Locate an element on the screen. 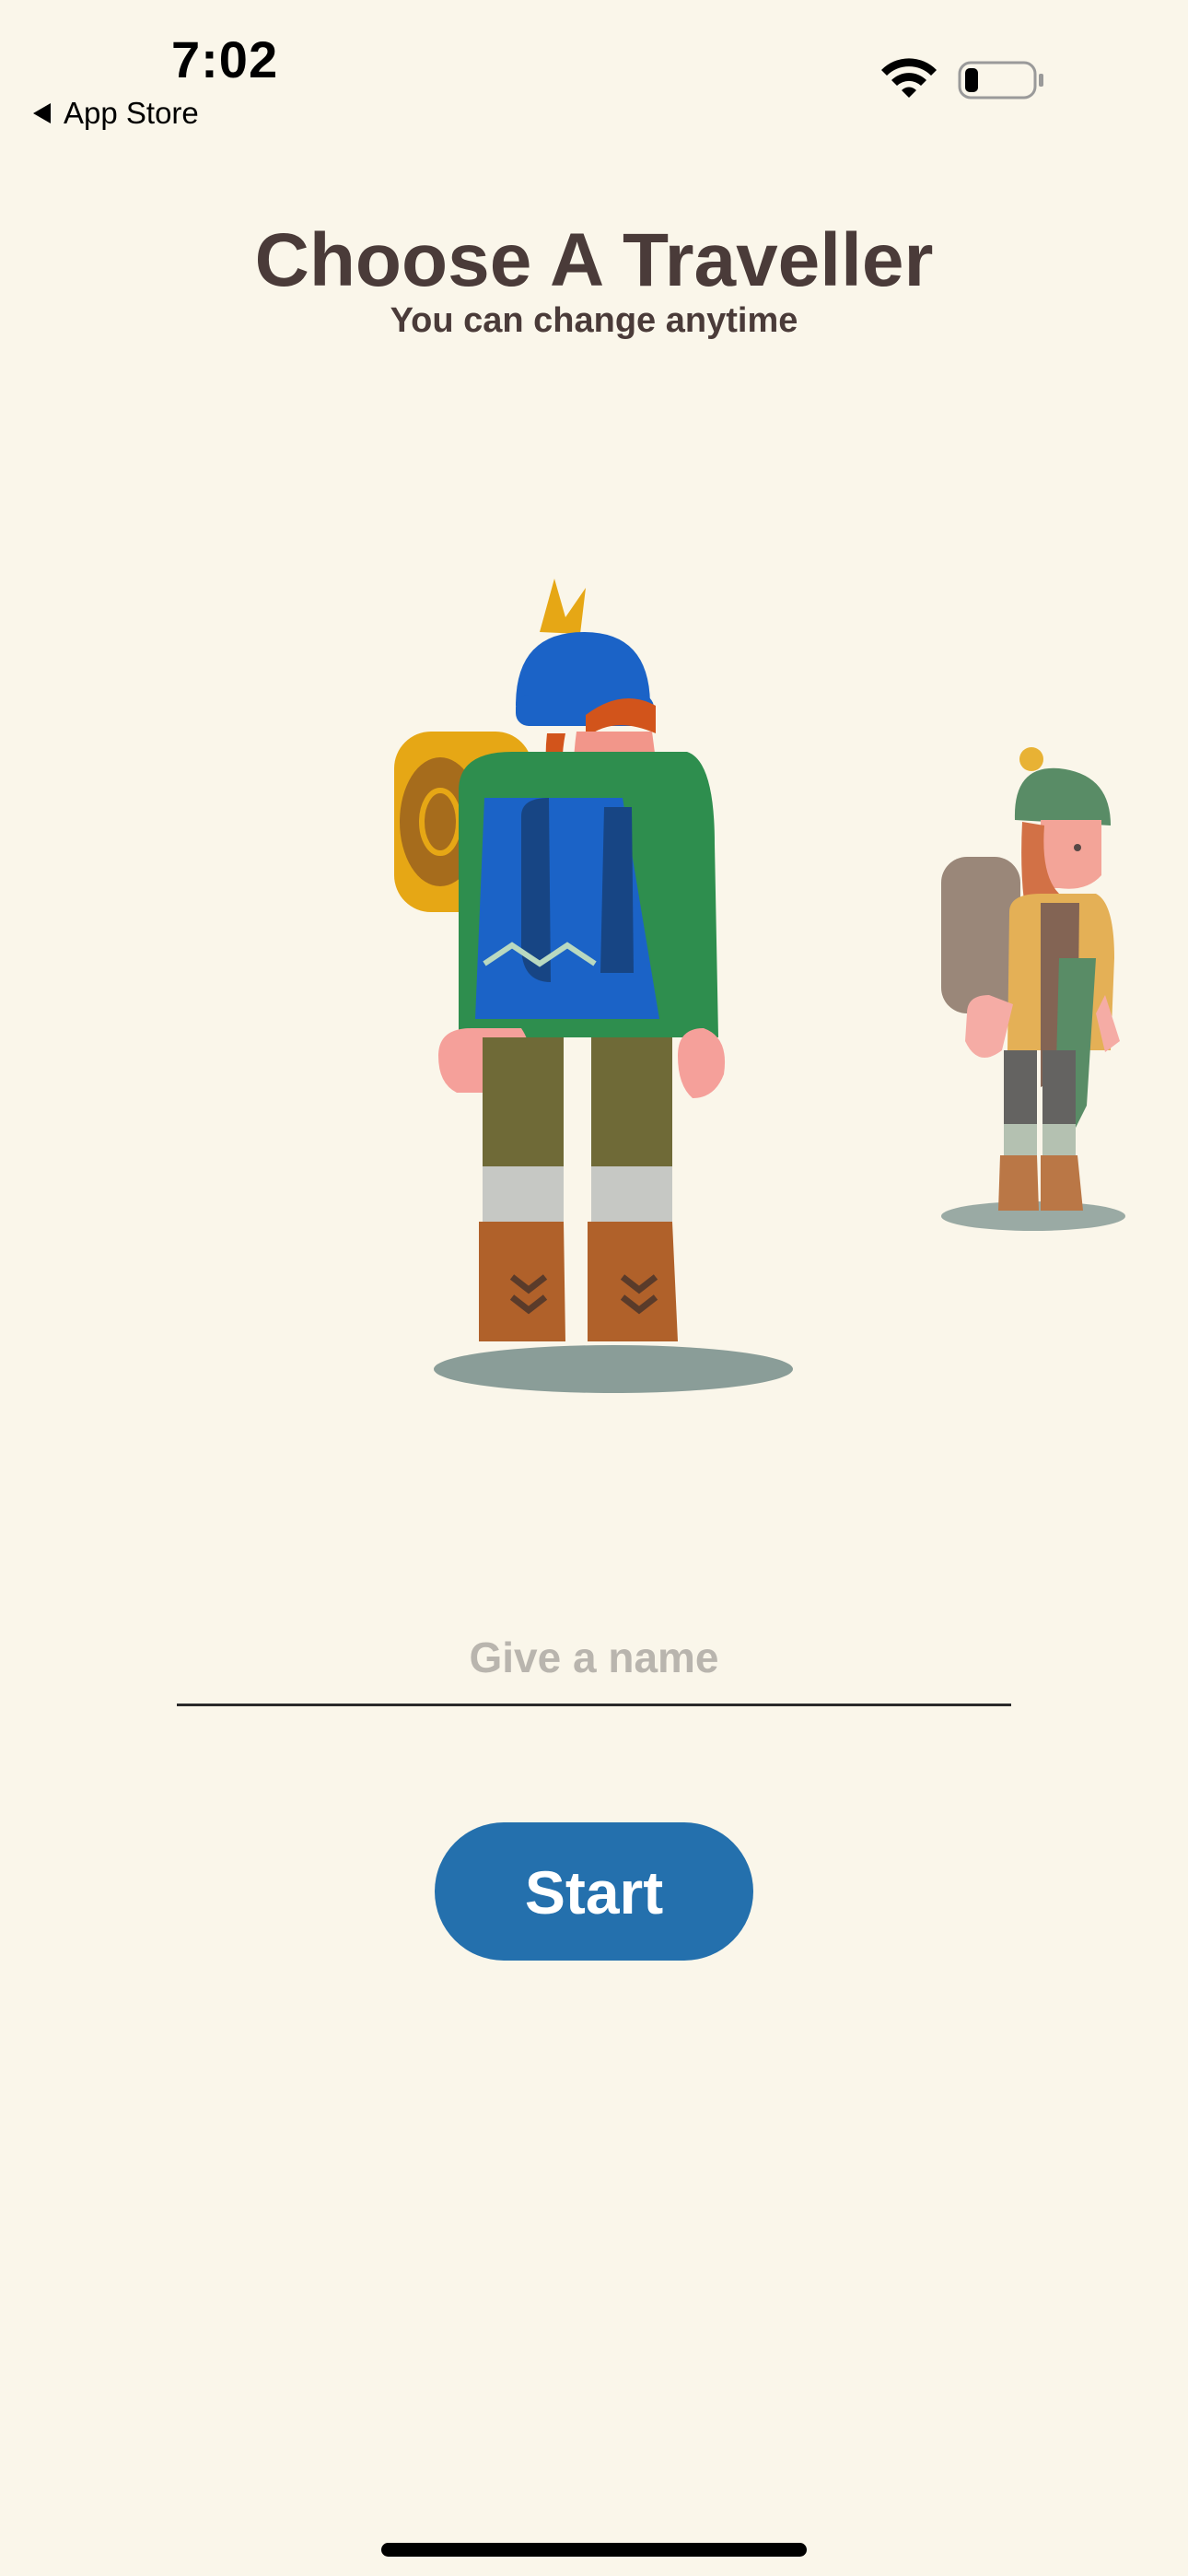 The width and height of the screenshot is (1188, 2576). name-input is located at coordinates (594, 1658).